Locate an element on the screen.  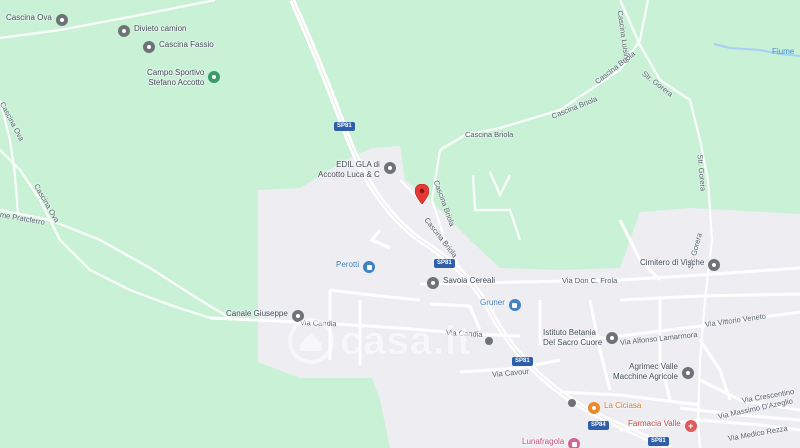
poi-label: Savoia Cereali is located at coordinates (469, 280).